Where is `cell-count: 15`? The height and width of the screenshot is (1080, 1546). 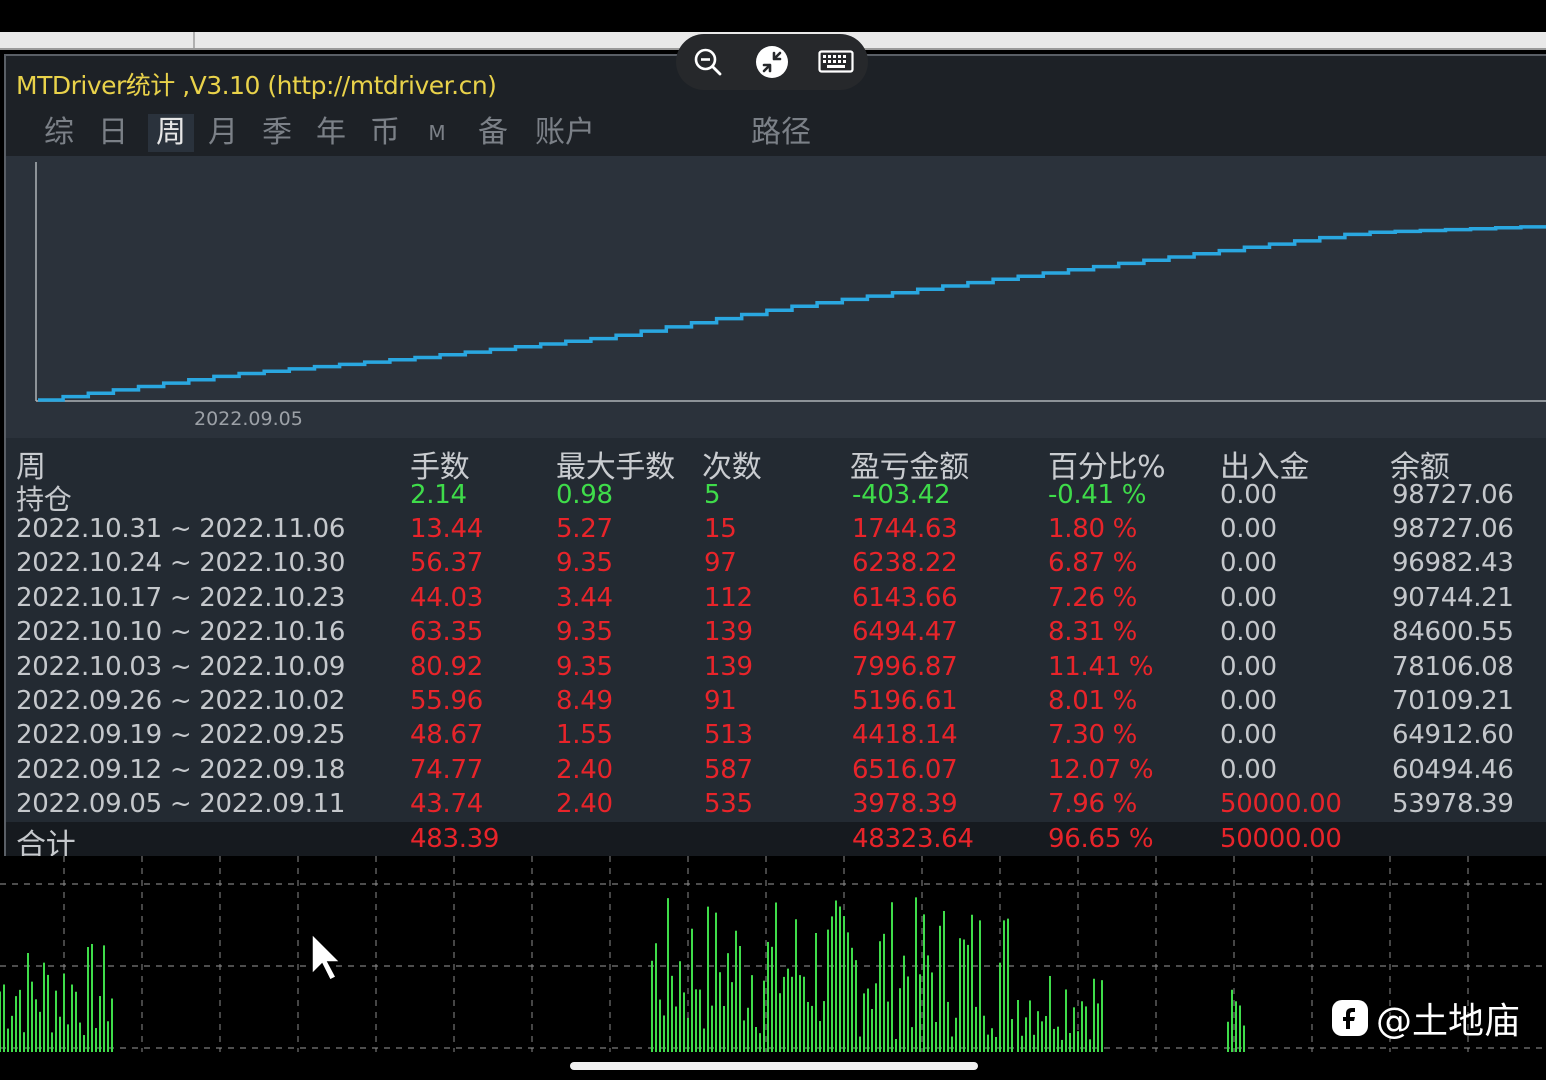
cell-count: 15 is located at coordinates (720, 529).